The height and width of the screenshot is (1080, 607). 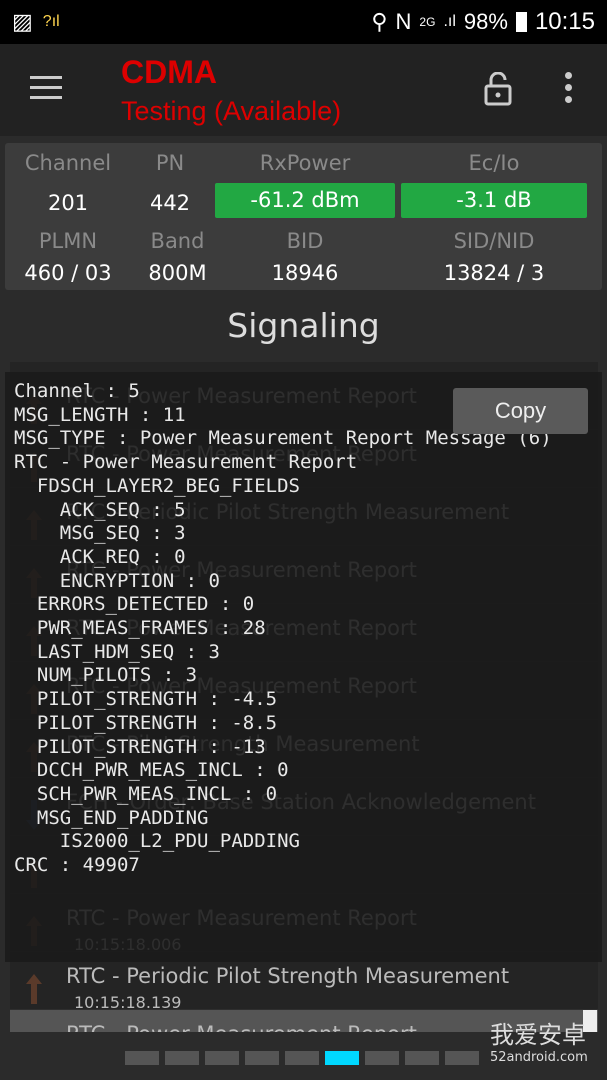 What do you see at coordinates (68, 273) in the screenshot?
I see `plmn-value: 460 / 03` at bounding box center [68, 273].